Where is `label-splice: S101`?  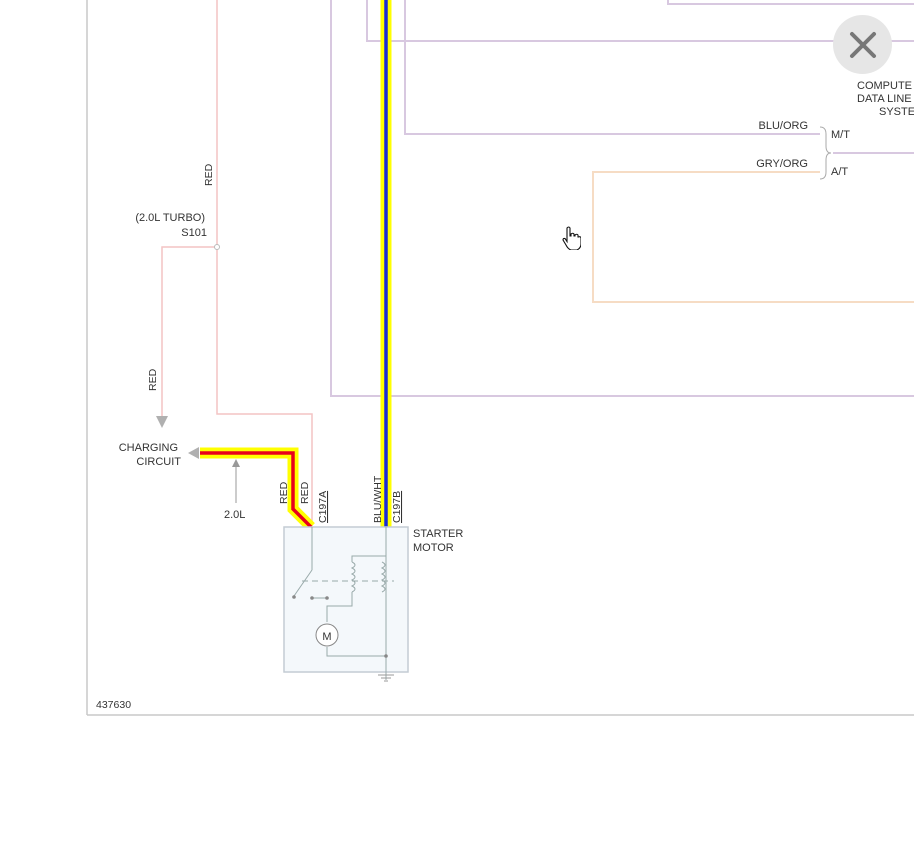
label-splice: S101 is located at coordinates (194, 233).